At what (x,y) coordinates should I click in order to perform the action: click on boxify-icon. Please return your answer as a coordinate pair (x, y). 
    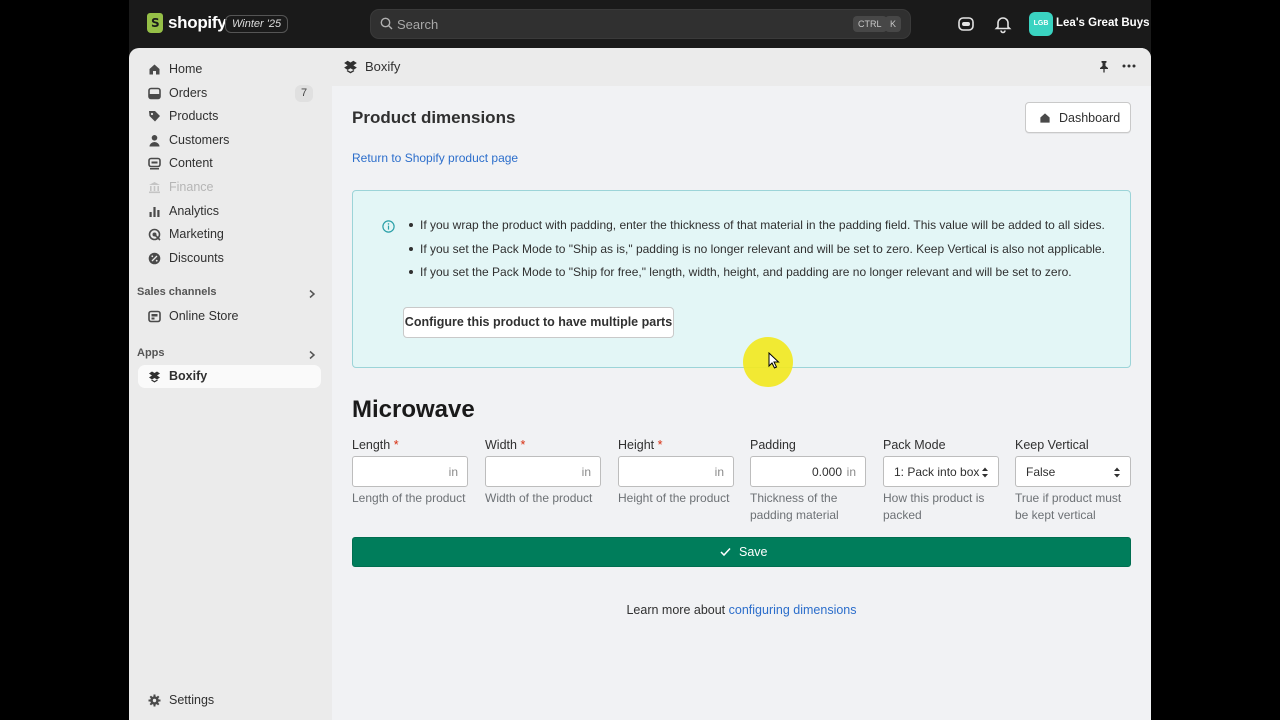
    Looking at the image, I should click on (154, 377).